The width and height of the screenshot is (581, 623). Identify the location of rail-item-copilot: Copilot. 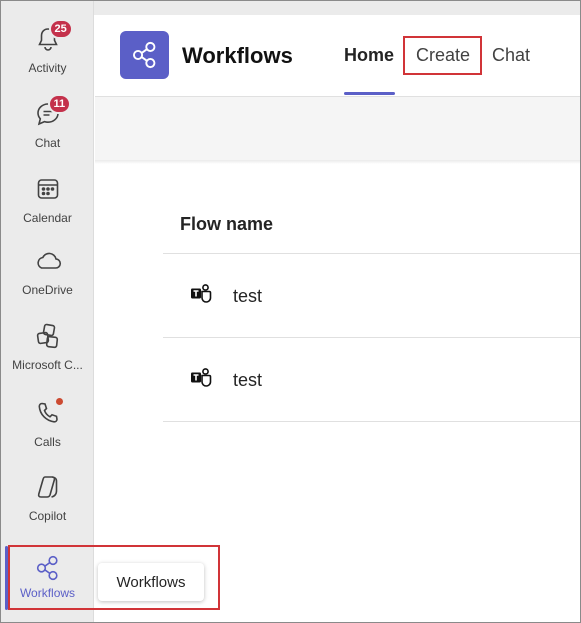
(47, 508).